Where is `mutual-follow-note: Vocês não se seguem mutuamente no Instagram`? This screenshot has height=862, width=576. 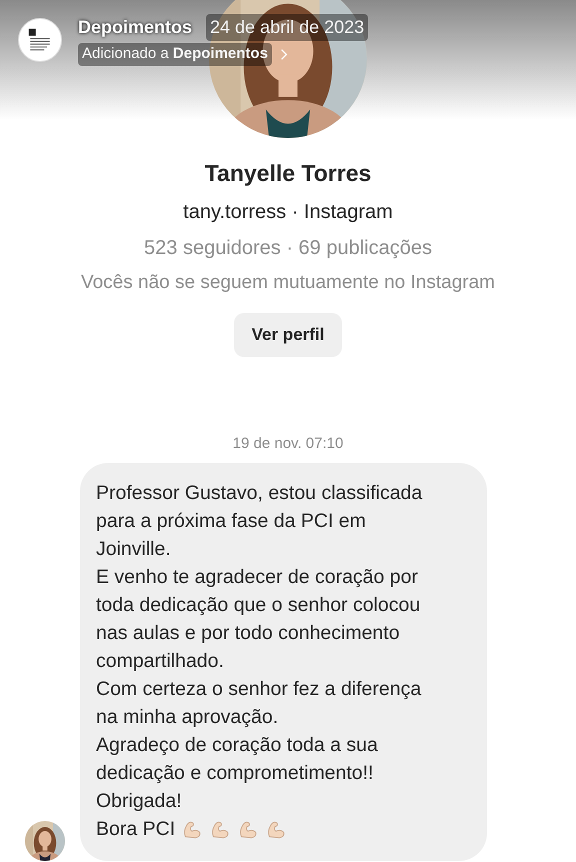 mutual-follow-note: Vocês não se seguem mutuamente no Instagram is located at coordinates (288, 282).